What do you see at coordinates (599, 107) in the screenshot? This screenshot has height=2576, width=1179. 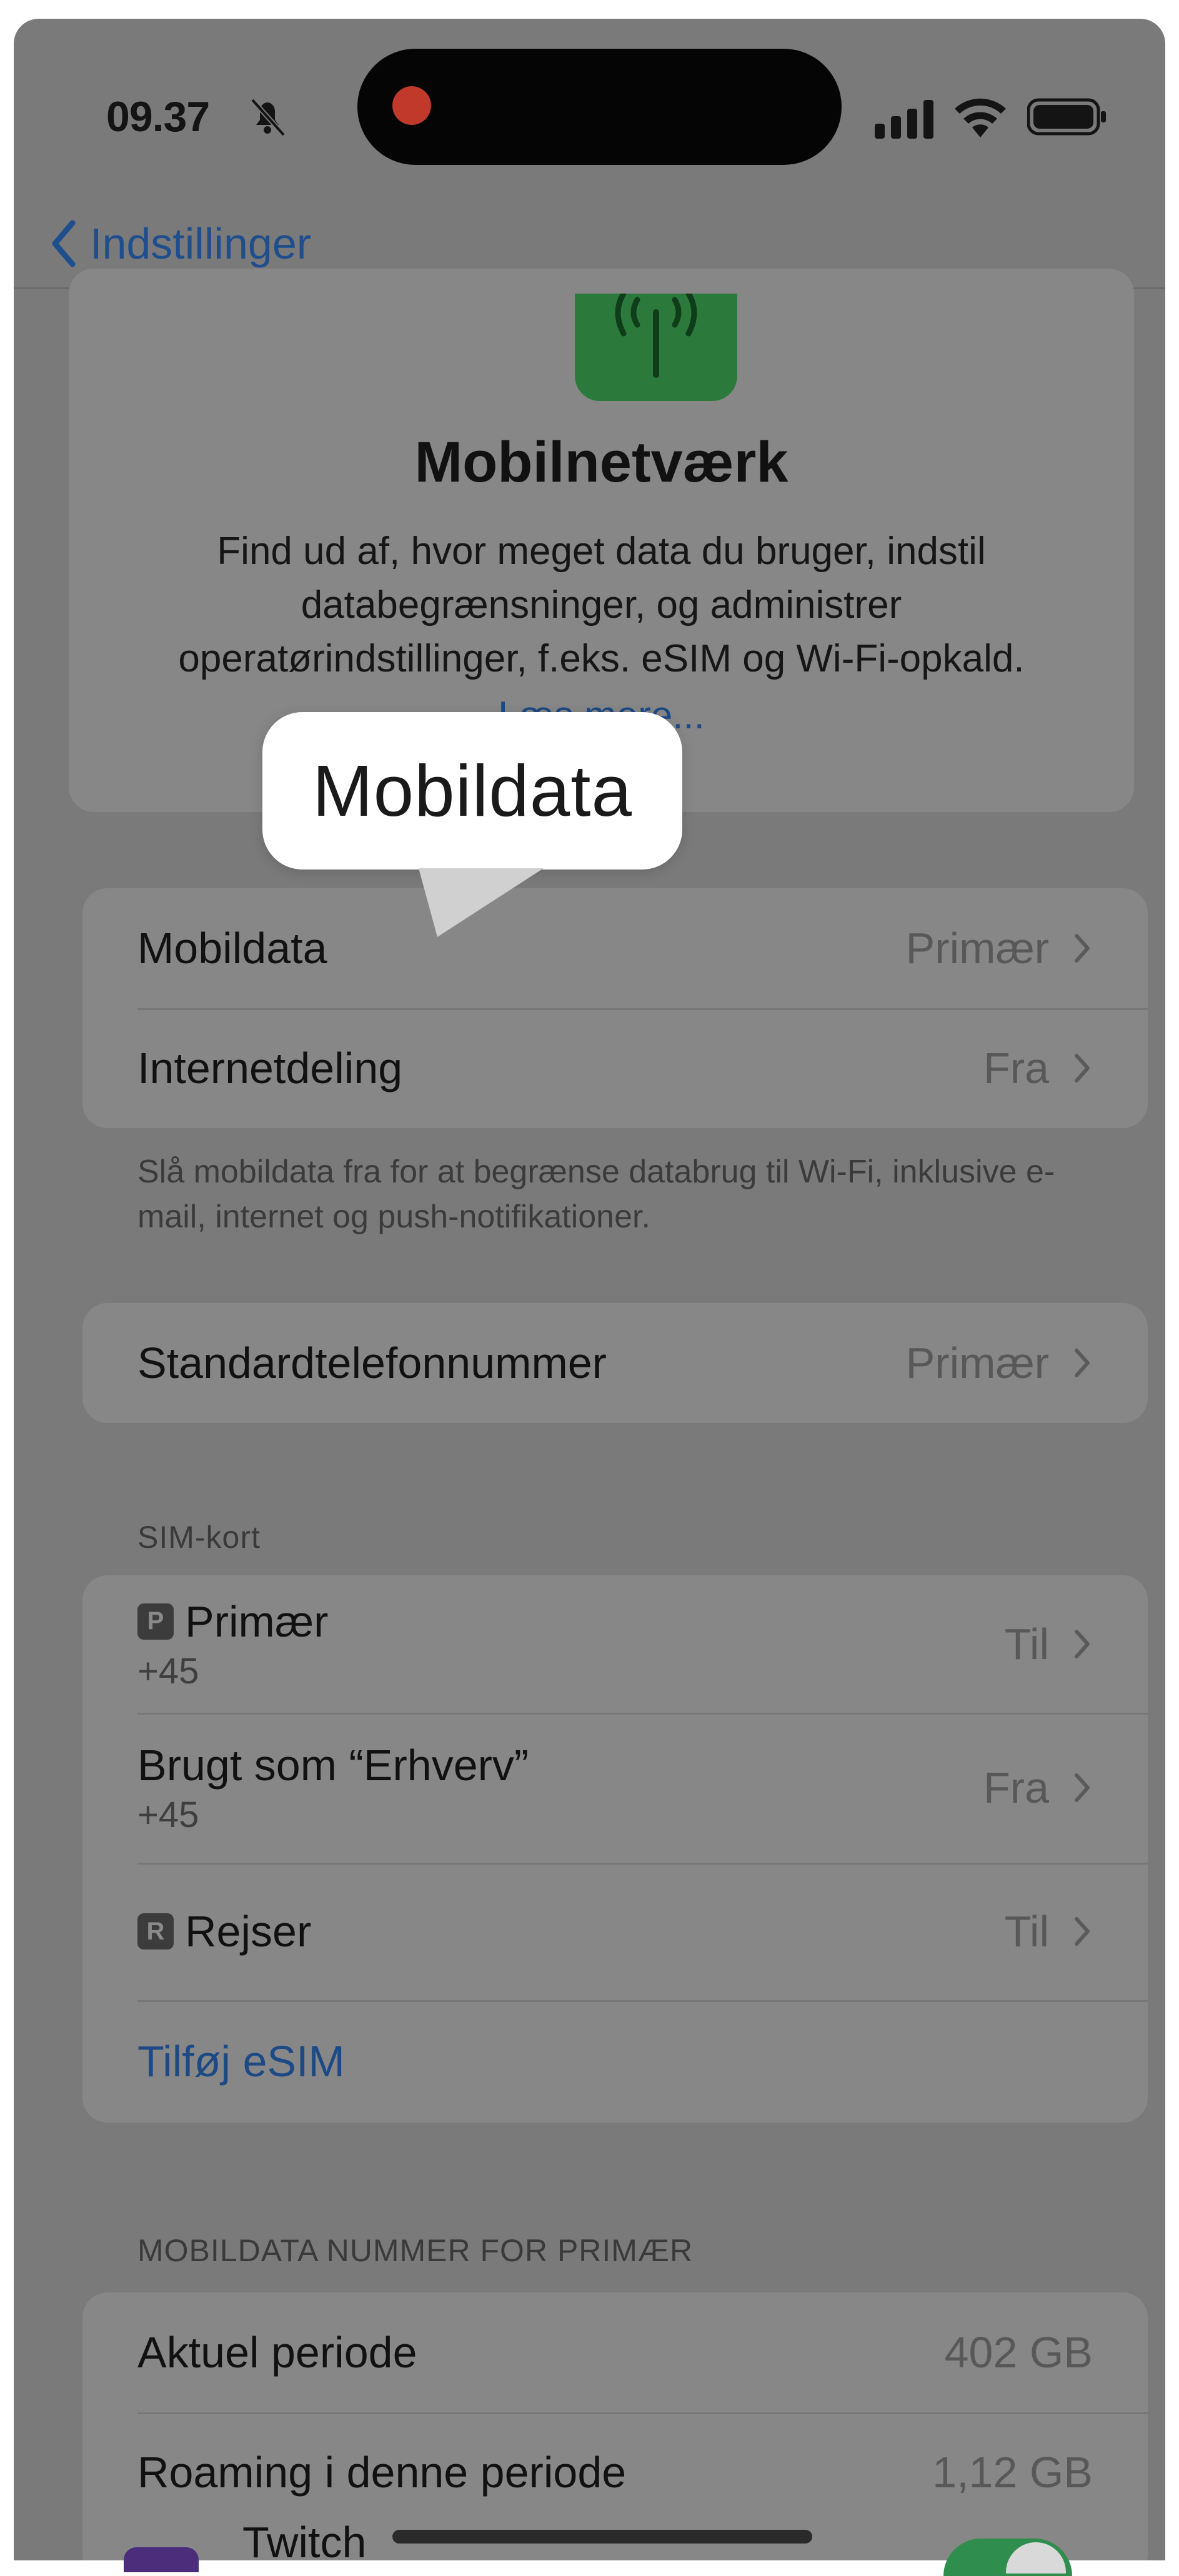 I see `dynamic-island` at bounding box center [599, 107].